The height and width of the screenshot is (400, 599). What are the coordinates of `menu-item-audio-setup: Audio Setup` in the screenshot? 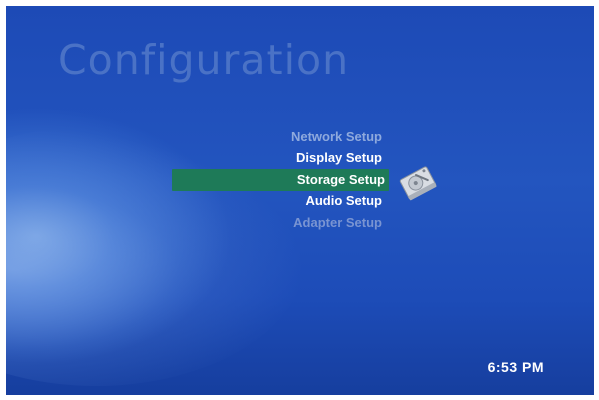 It's located at (343, 201).